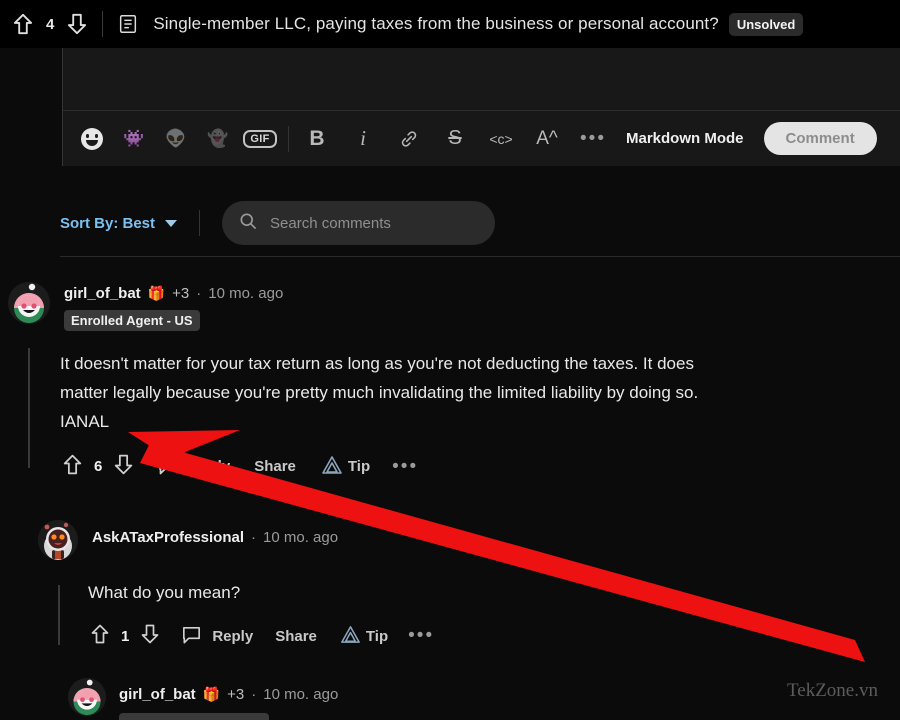 This screenshot has width=900, height=720. What do you see at coordinates (685, 138) in the screenshot?
I see `markdown-mode-button: Markdown Mode` at bounding box center [685, 138].